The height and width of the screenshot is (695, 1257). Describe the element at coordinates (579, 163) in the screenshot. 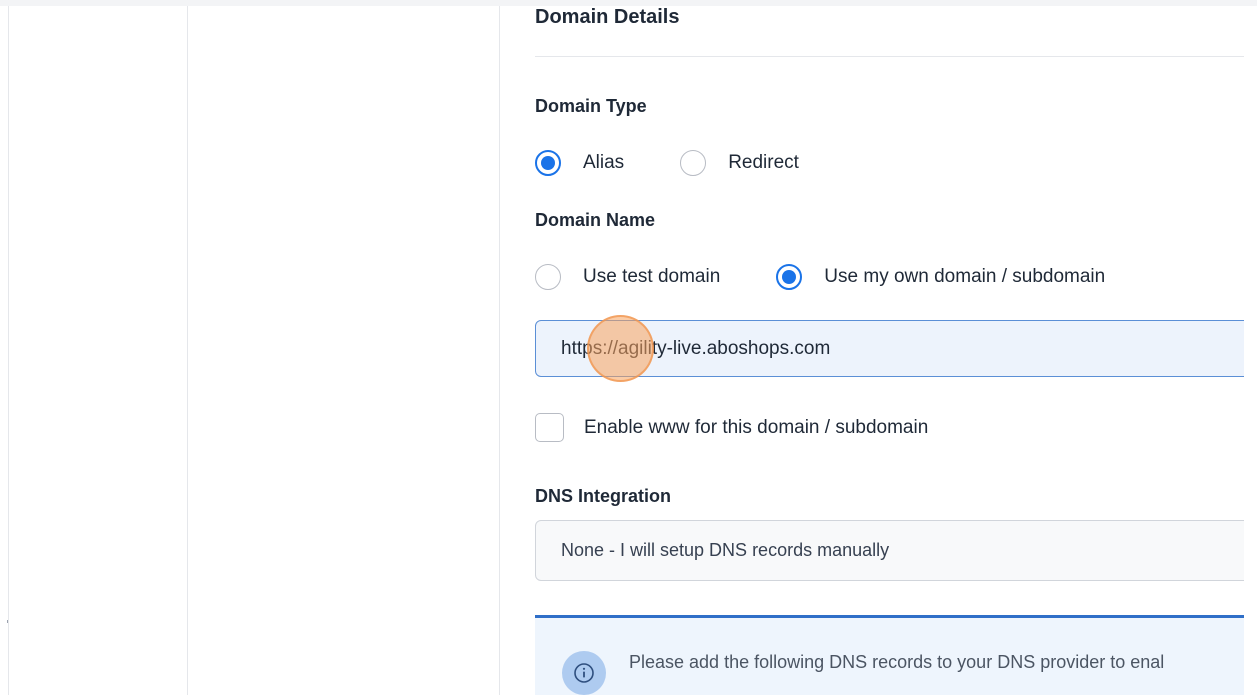

I see `radio-option-alias: Alias` at that location.